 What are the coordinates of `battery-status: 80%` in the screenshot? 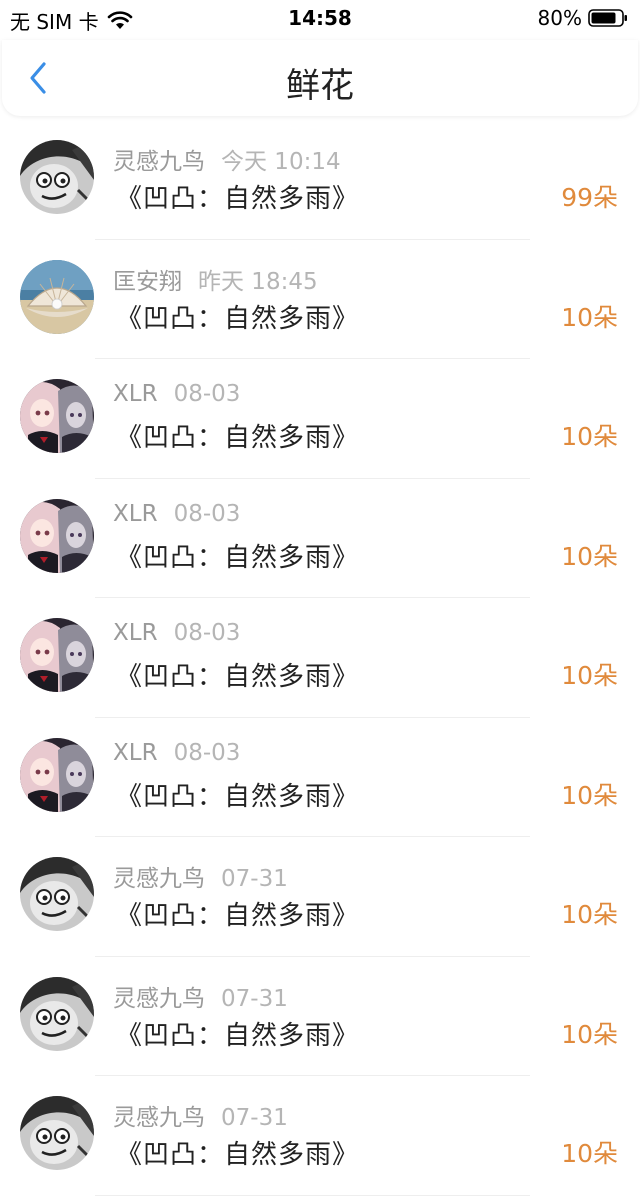 It's located at (583, 18).